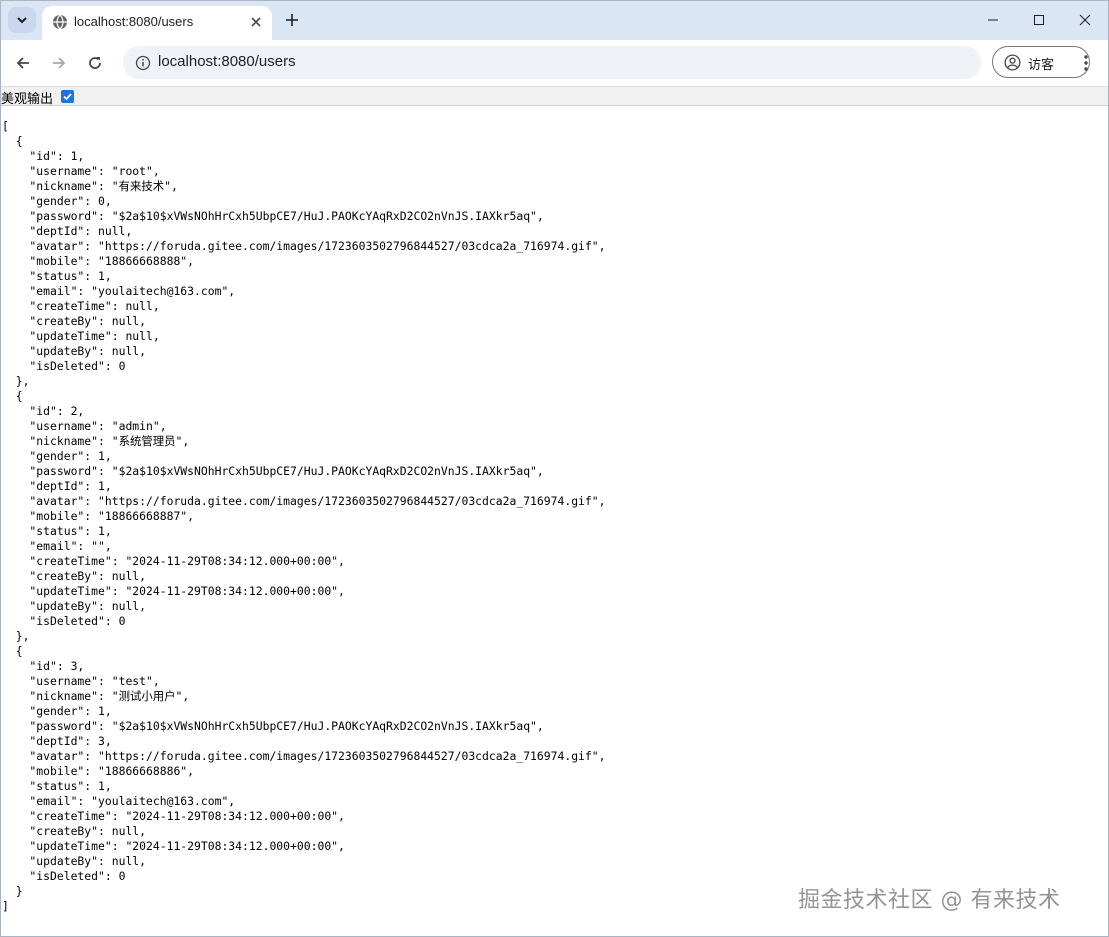 This screenshot has width=1109, height=937. Describe the element at coordinates (1012, 62) in the screenshot. I see `person-circle-icon` at that location.